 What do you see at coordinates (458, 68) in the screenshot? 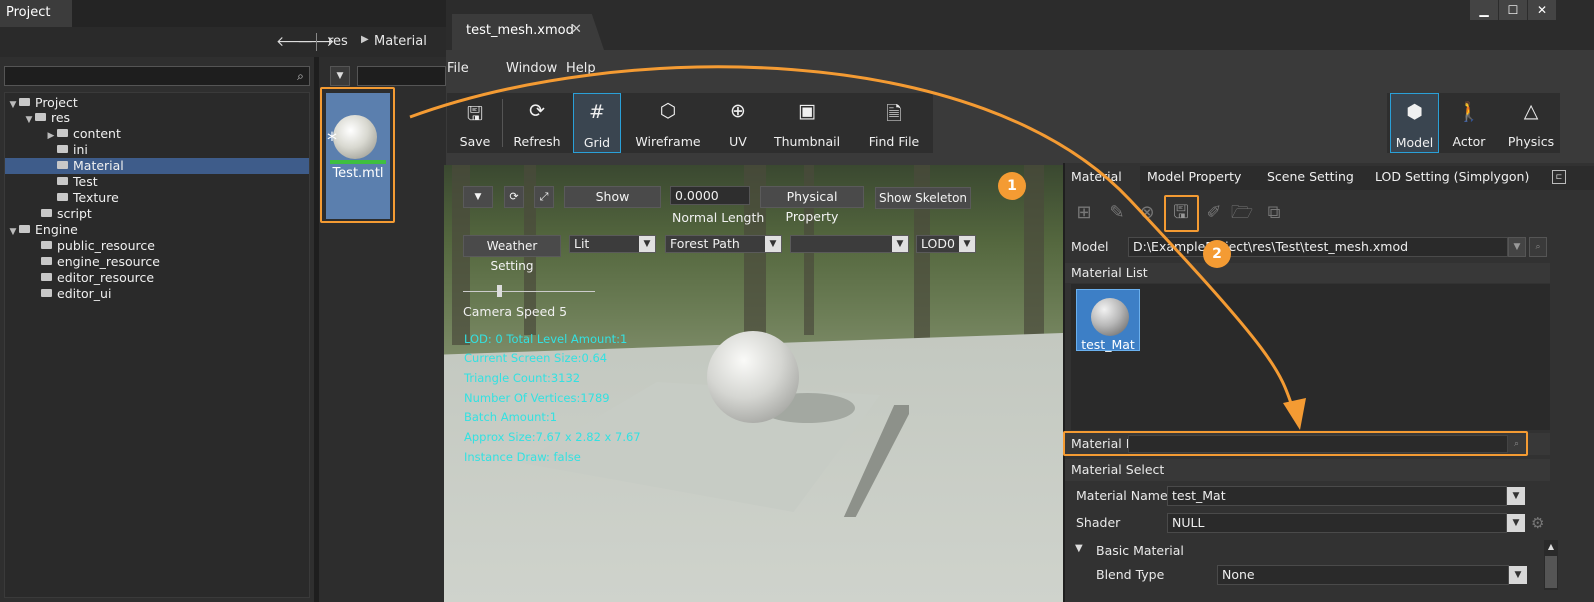
I see `menu-file: File` at bounding box center [458, 68].